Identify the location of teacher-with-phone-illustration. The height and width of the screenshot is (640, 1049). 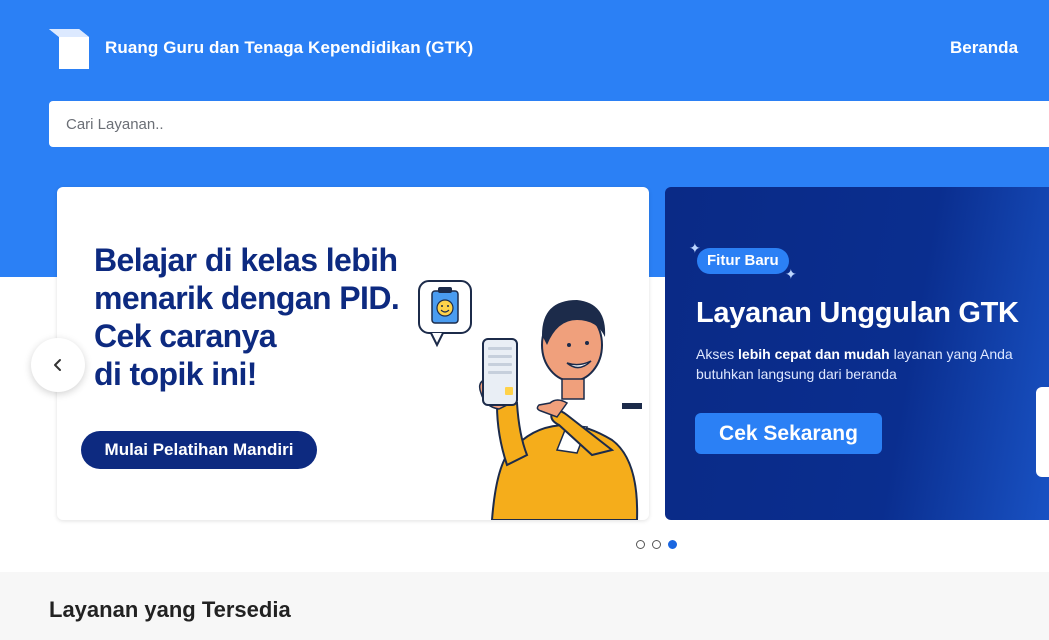
(530, 400).